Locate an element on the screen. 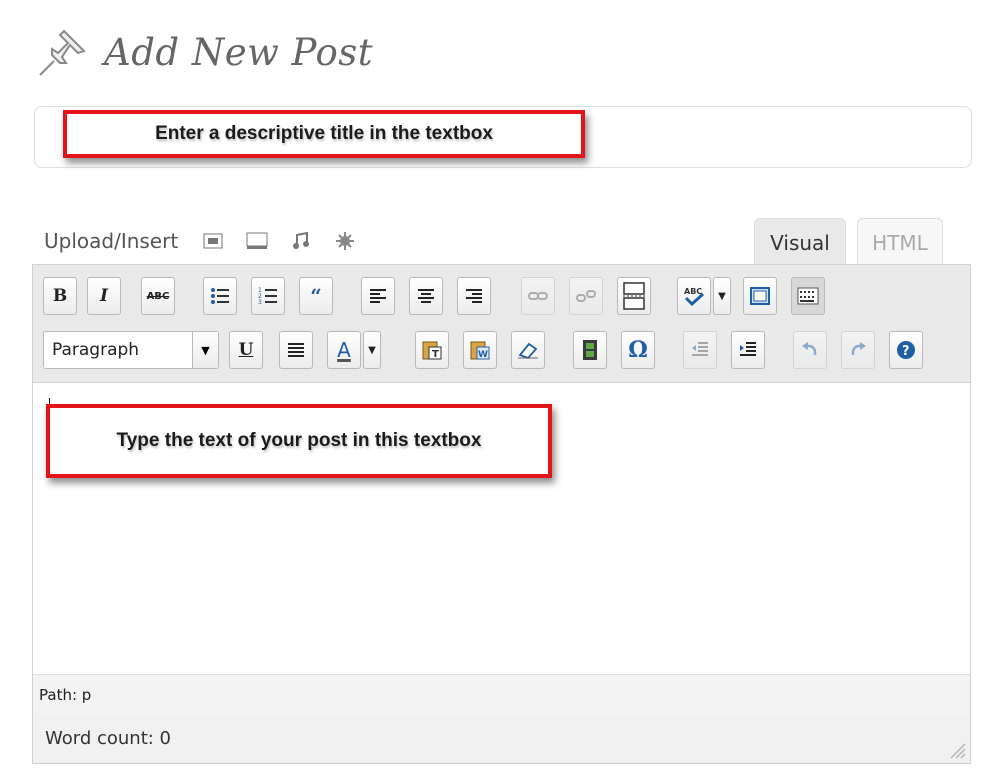  text-color-menu-button: ▼ is located at coordinates (372, 350).